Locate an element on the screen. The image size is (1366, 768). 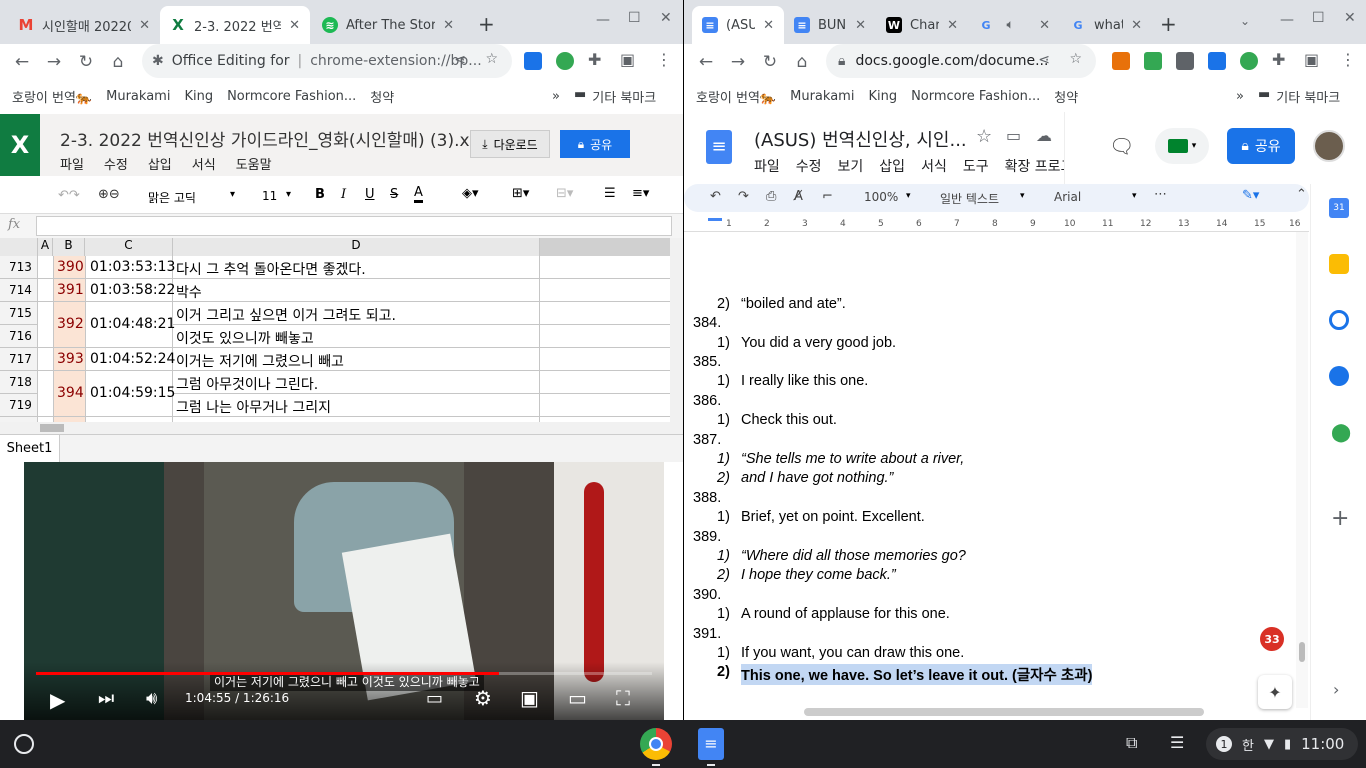
editing-mode-icon: ✎▾ is located at coordinates (1250, 195).